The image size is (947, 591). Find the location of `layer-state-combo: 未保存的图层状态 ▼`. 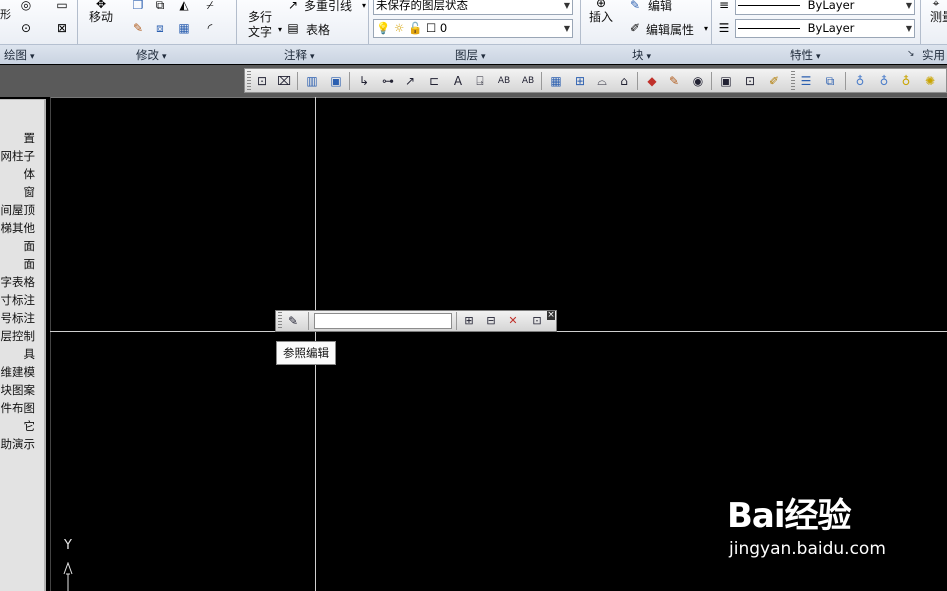

layer-state-combo: 未保存的图层状态 ▼ is located at coordinates (473, 7).